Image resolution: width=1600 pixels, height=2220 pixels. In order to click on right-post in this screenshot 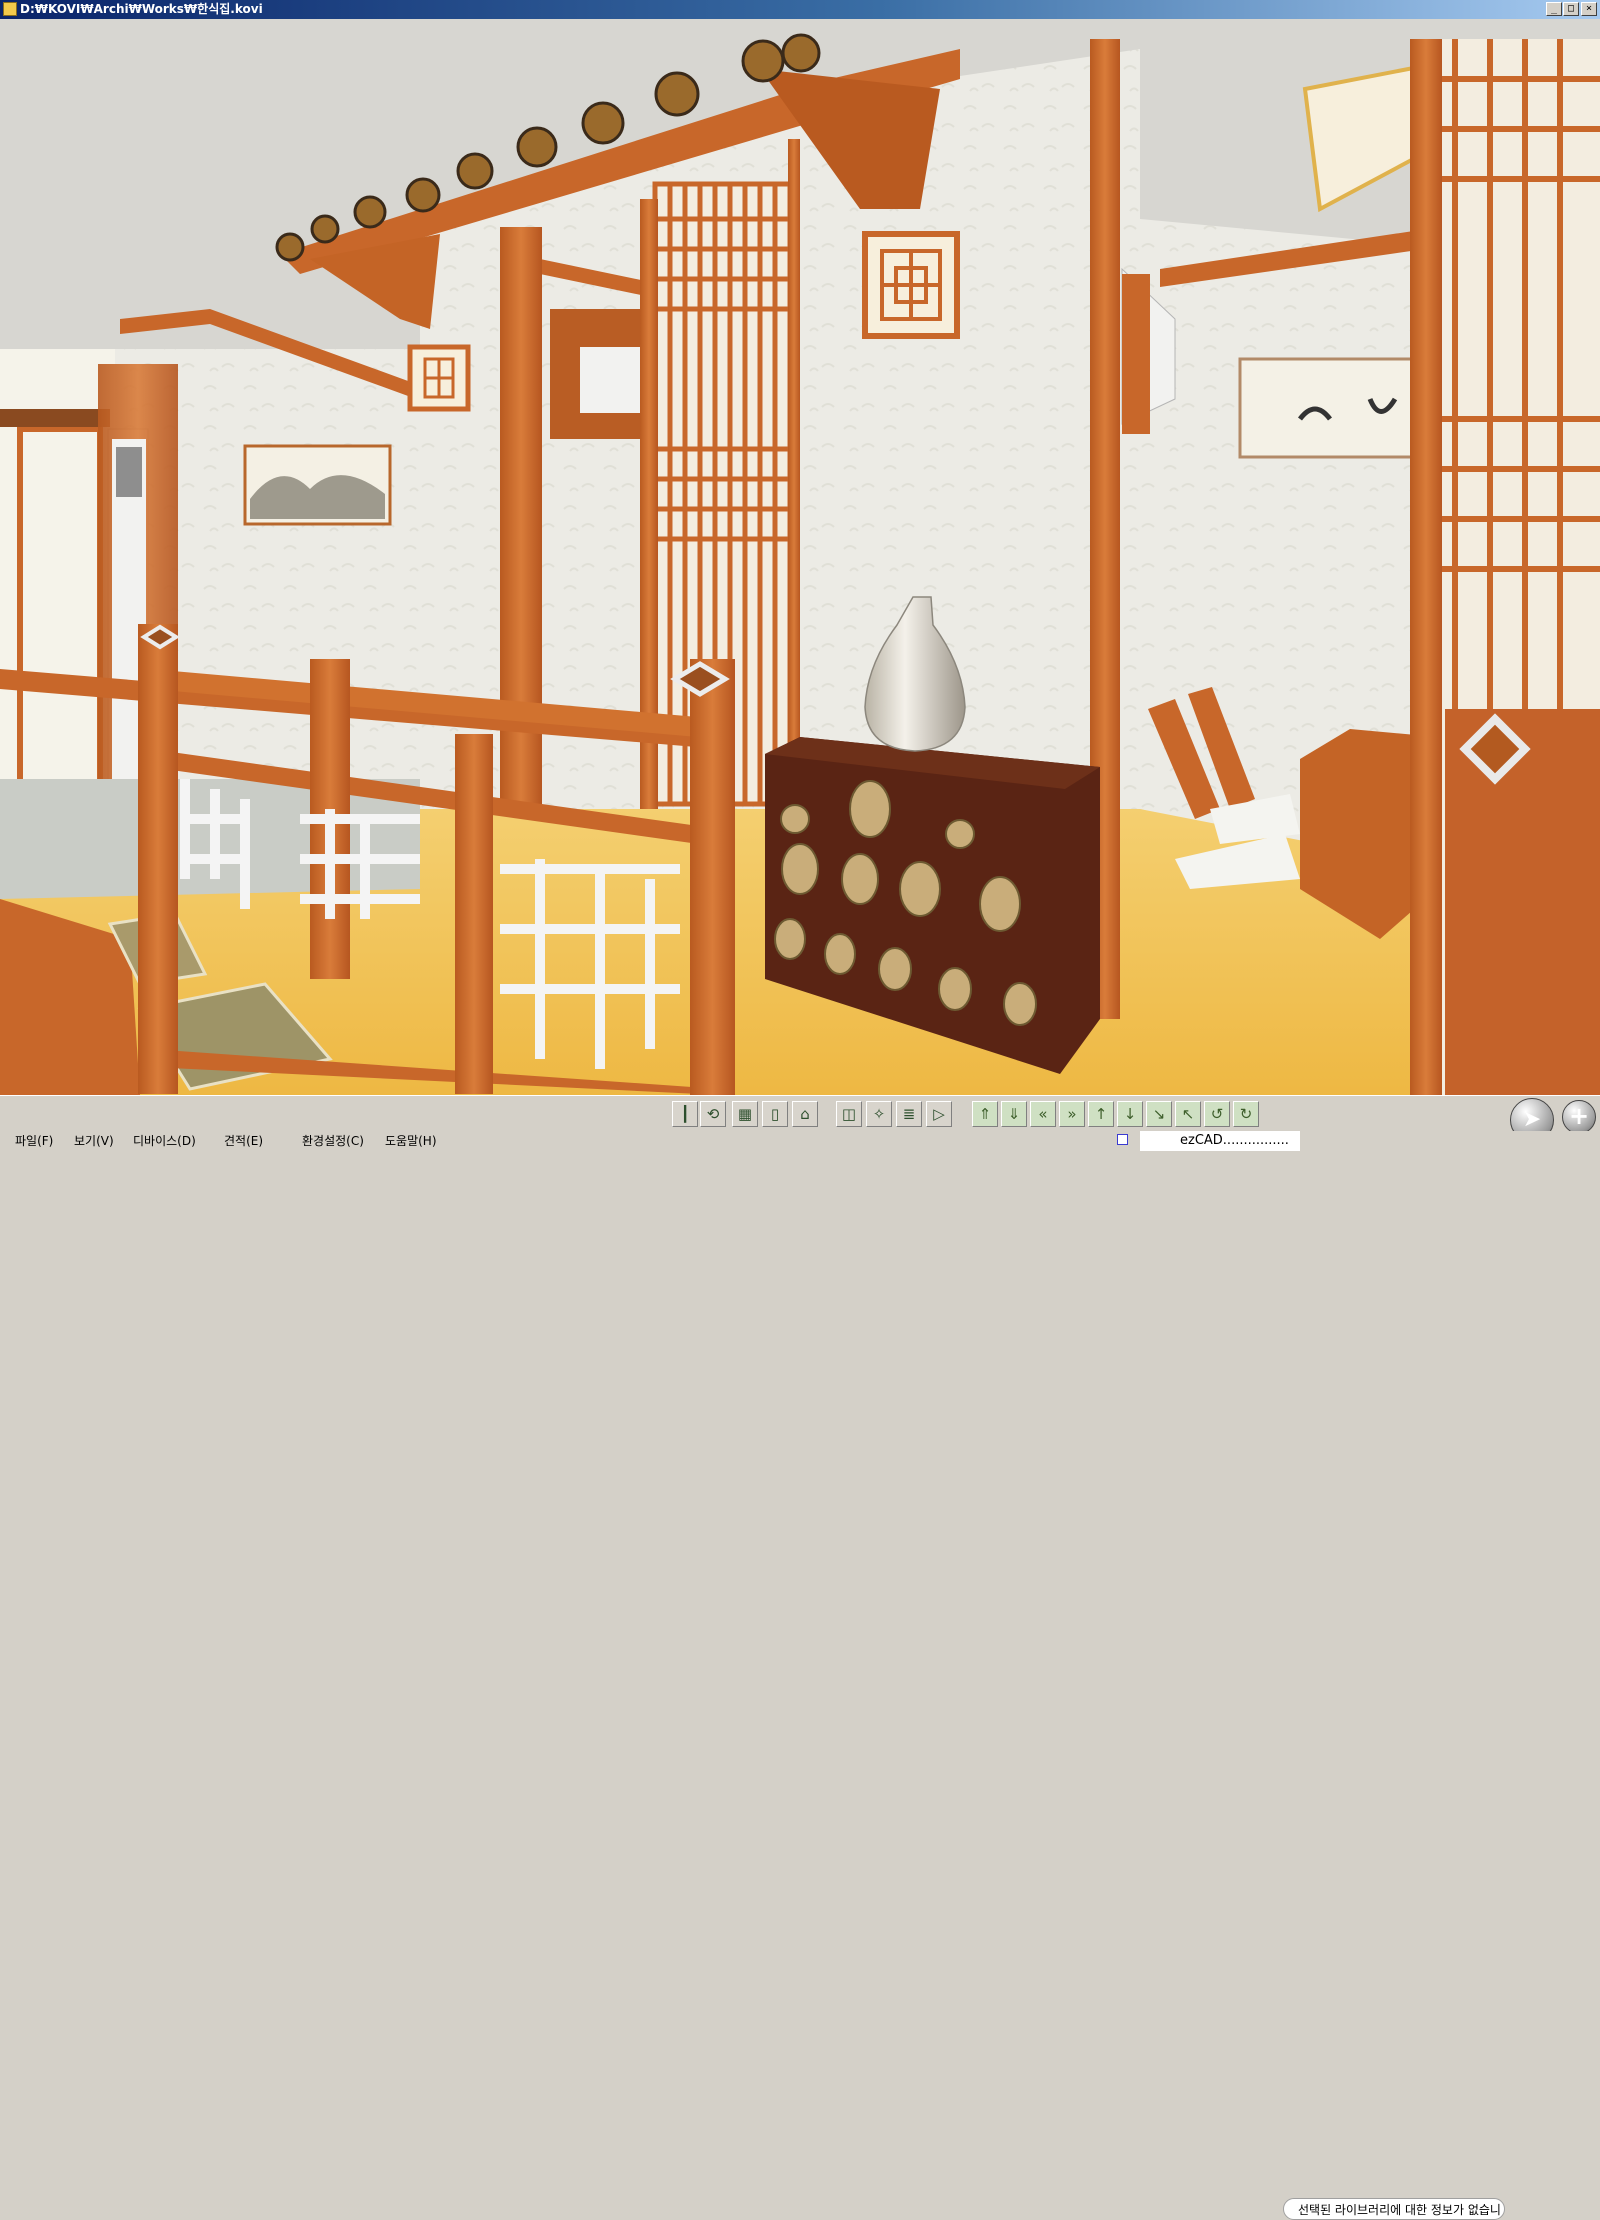, I will do `click(1426, 567)`.